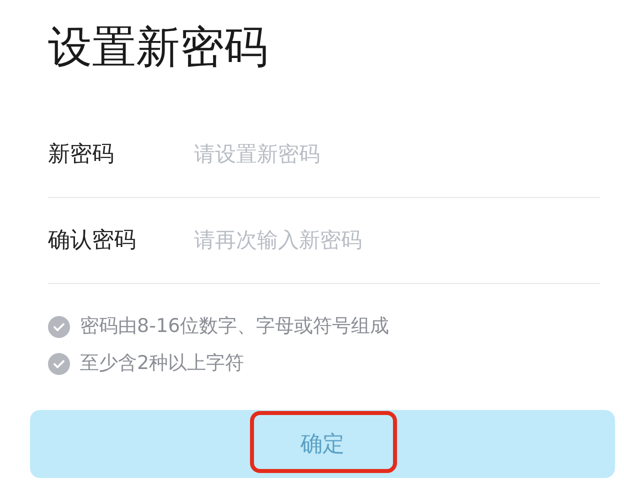 This screenshot has width=624, height=500. What do you see at coordinates (81, 155) in the screenshot?
I see `field-label: 新密码` at bounding box center [81, 155].